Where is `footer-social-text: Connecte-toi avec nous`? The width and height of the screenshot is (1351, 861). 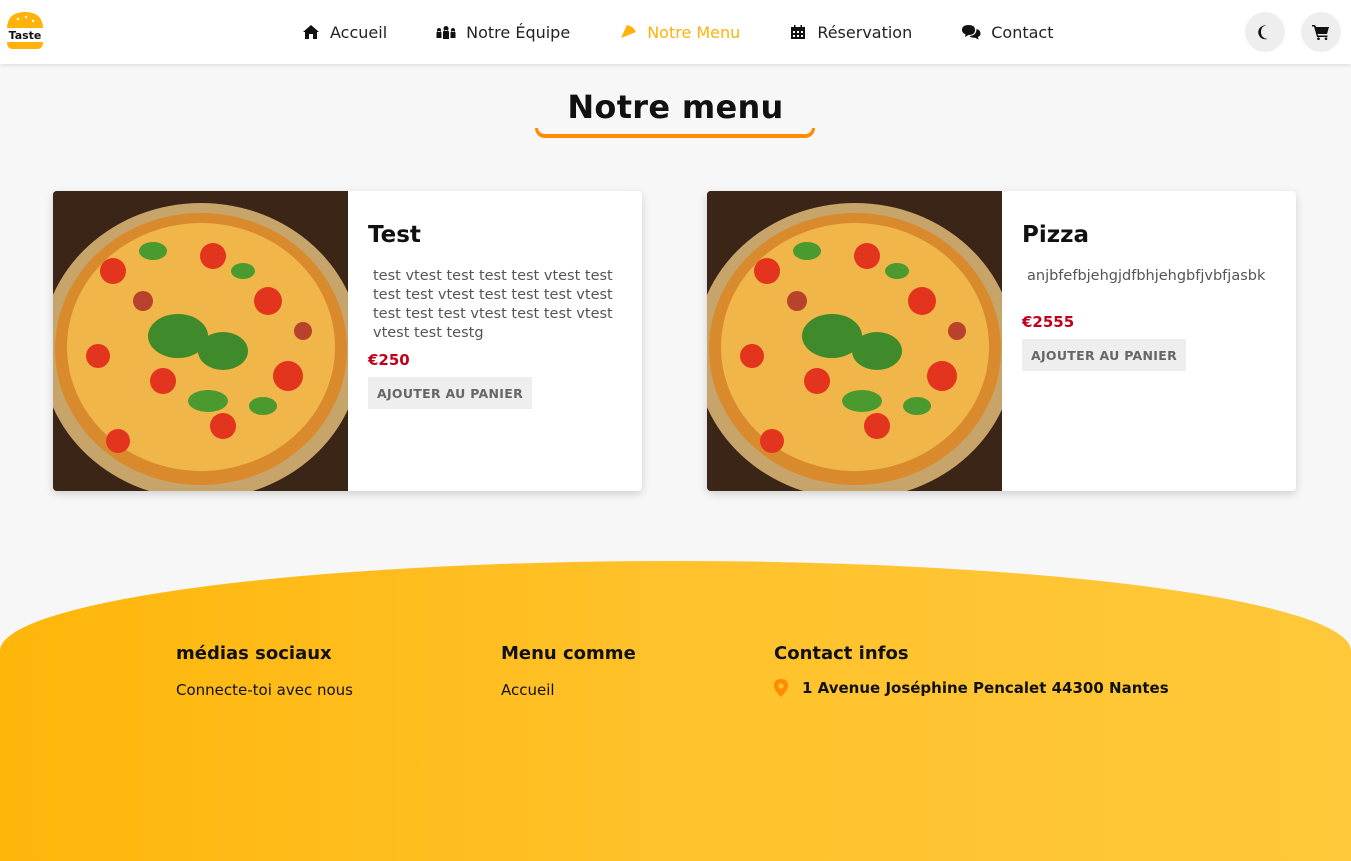 footer-social-text: Connecte-toi avec nous is located at coordinates (264, 690).